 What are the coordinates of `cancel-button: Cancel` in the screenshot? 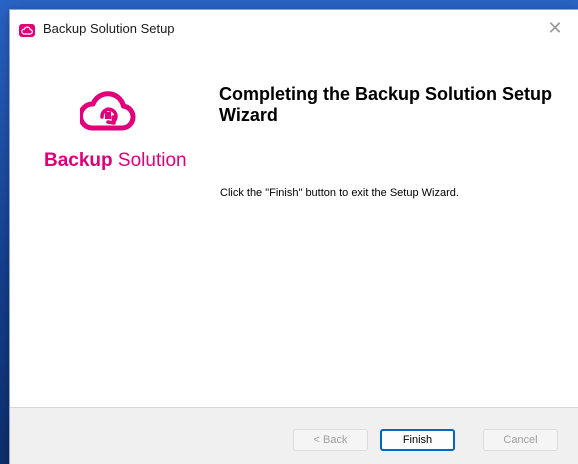 It's located at (520, 440).